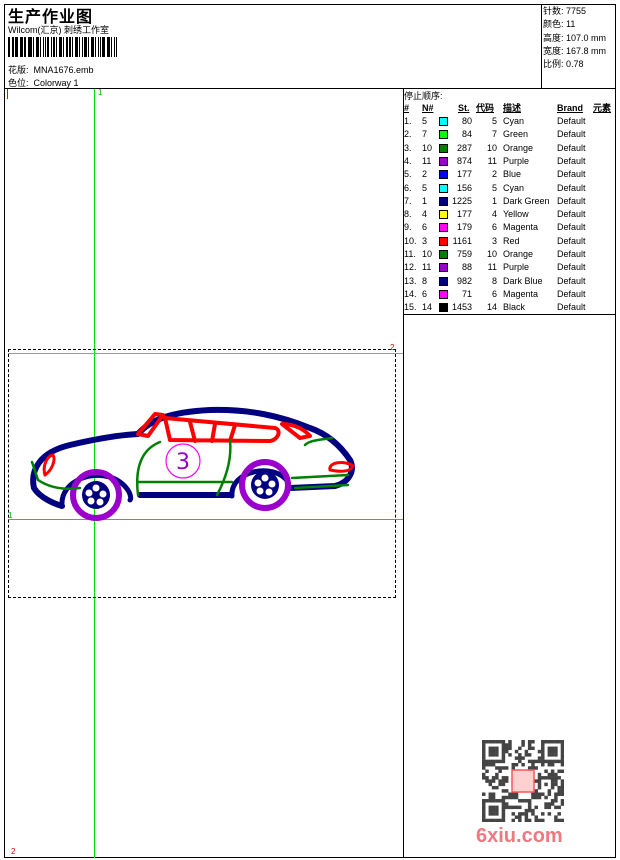  What do you see at coordinates (425, 121) in the screenshot?
I see `row-needle: 5` at bounding box center [425, 121].